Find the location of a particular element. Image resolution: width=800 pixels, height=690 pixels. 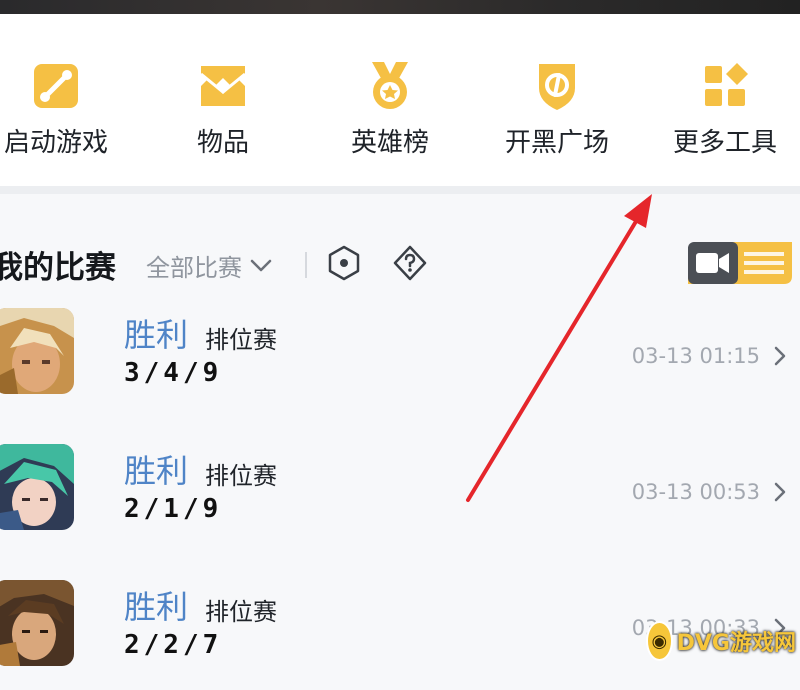

vertical-separator is located at coordinates (306, 265).